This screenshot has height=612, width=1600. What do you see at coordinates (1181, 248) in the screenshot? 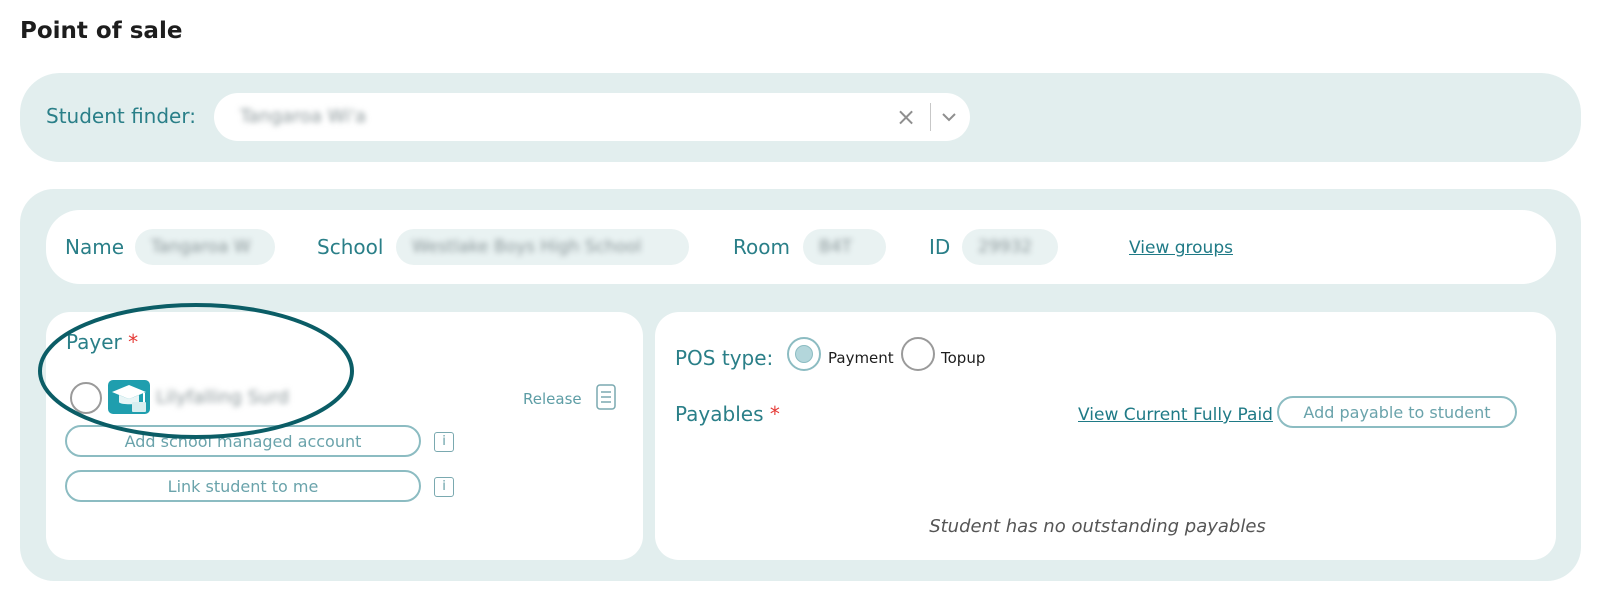
I see `view-groups-link: View groups` at bounding box center [1181, 248].